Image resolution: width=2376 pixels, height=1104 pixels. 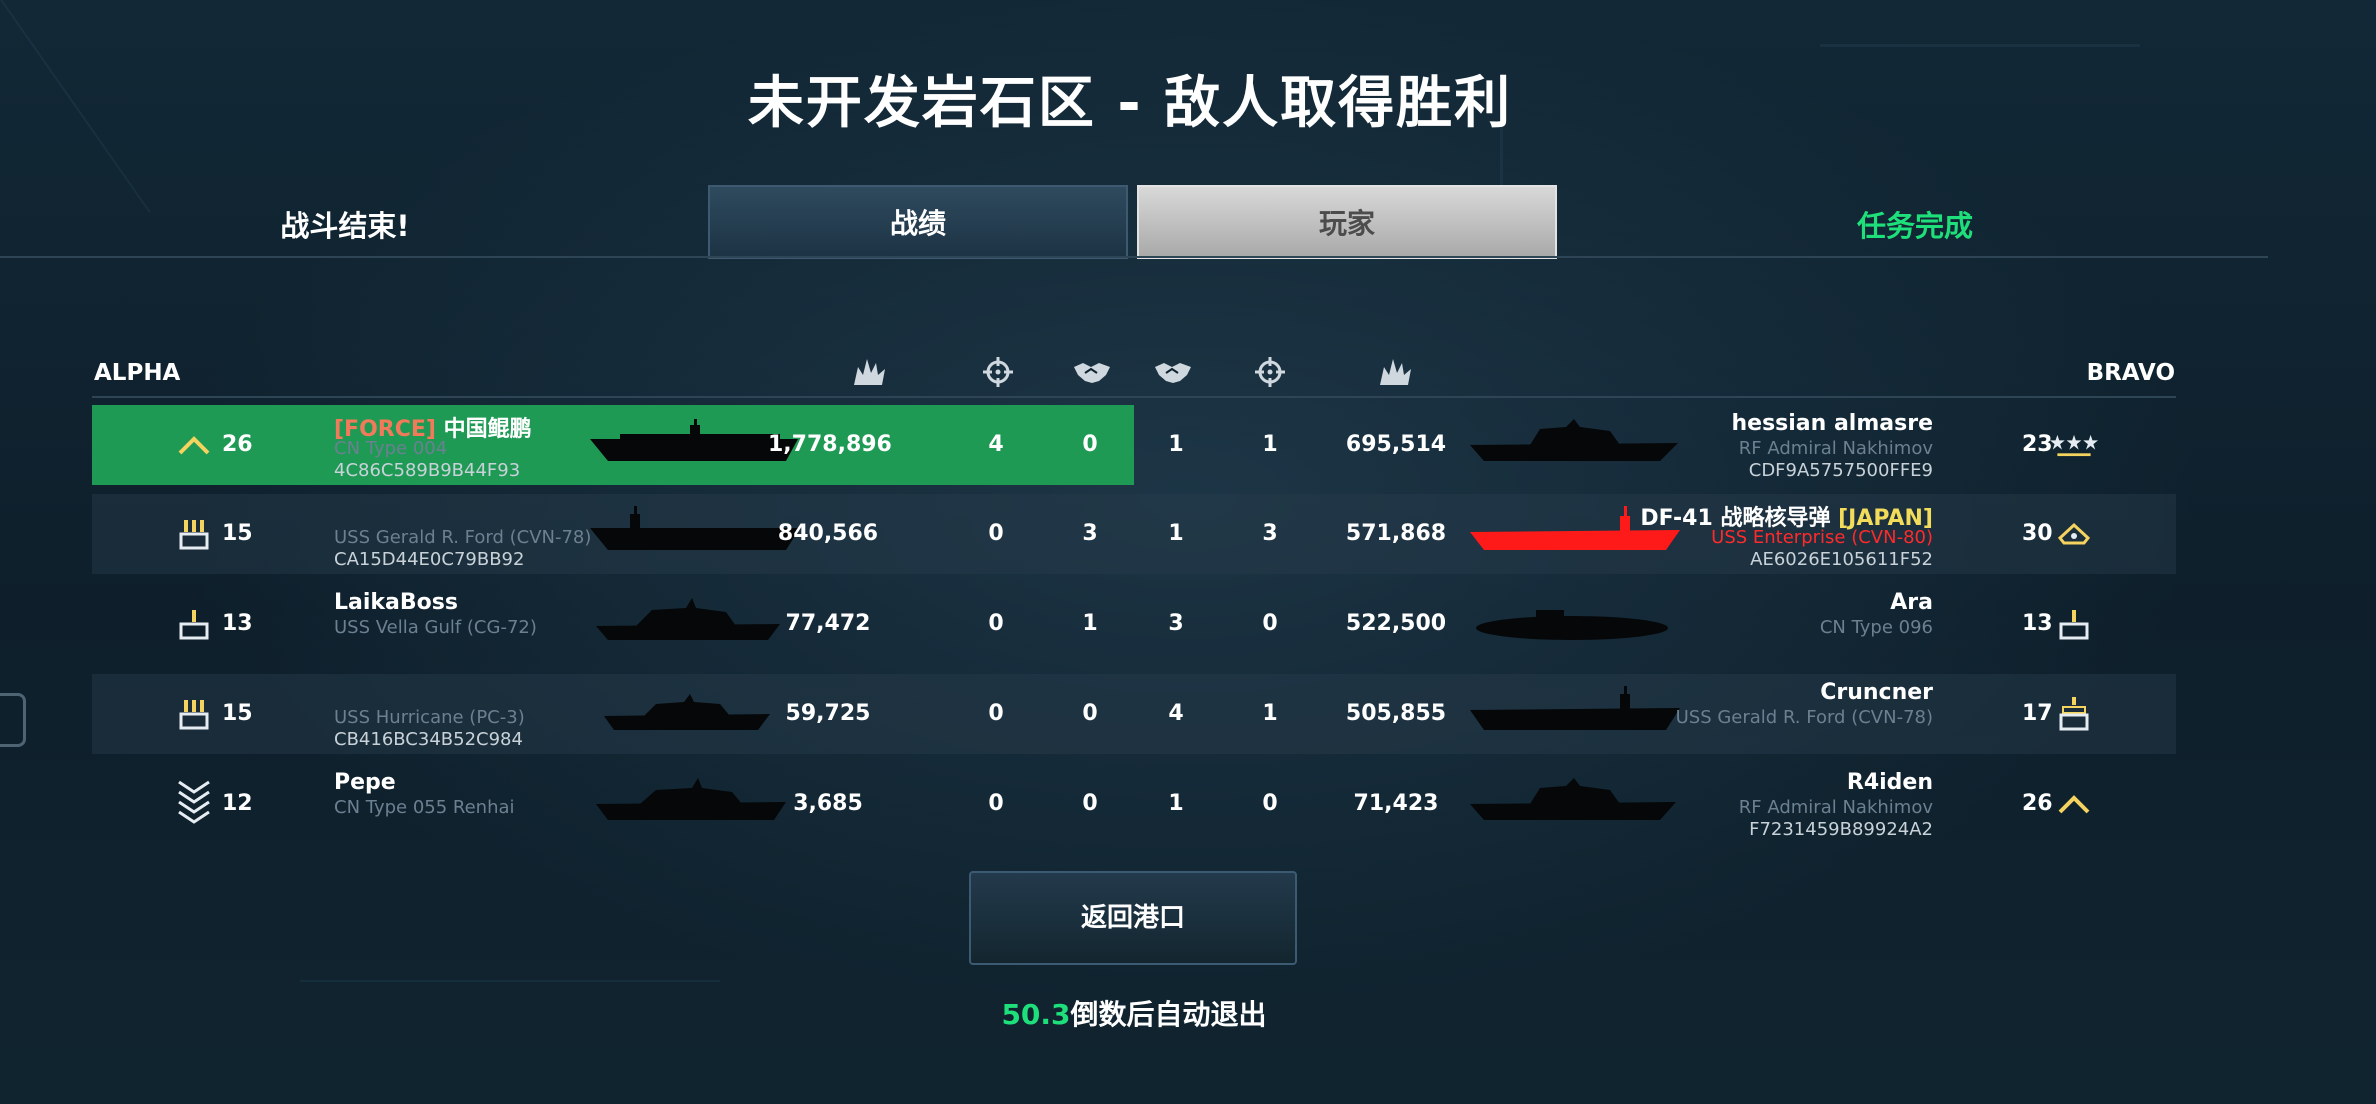 What do you see at coordinates (1133, 918) in the screenshot?
I see `return-to-port-button: 返回港口` at bounding box center [1133, 918].